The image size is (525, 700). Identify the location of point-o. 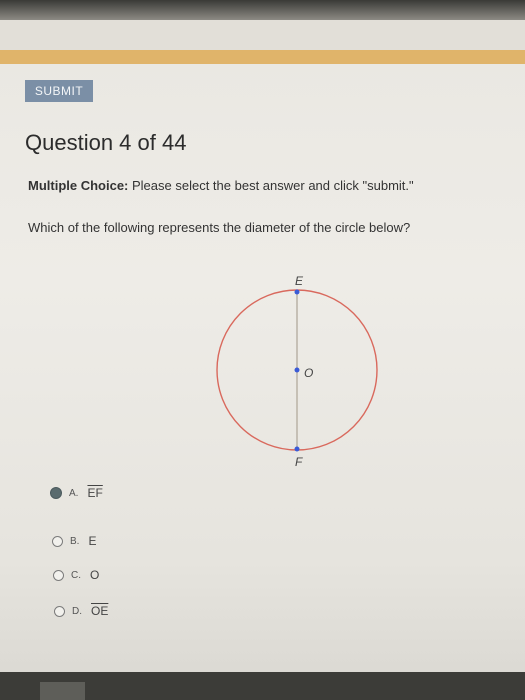
(297, 370).